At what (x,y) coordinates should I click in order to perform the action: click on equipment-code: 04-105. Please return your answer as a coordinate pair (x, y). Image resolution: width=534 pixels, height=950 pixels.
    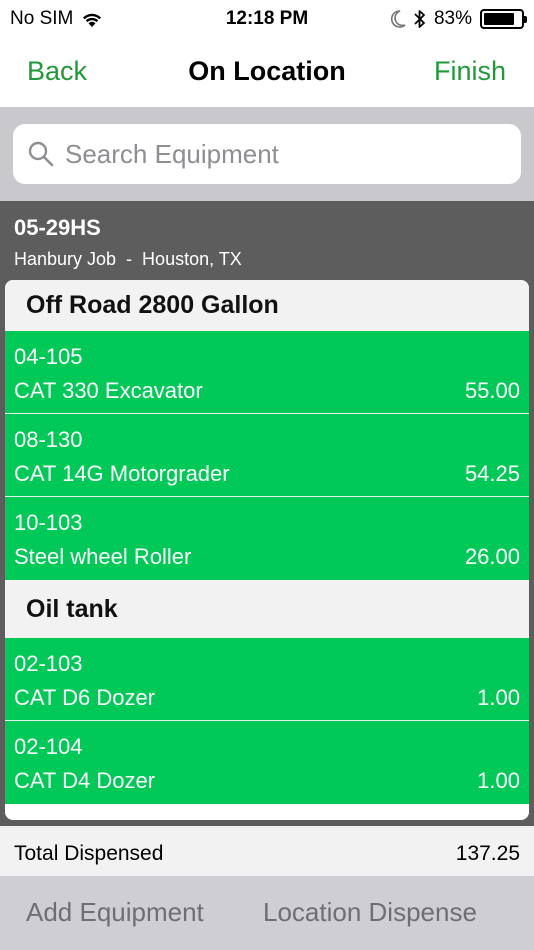
    Looking at the image, I should click on (48, 356).